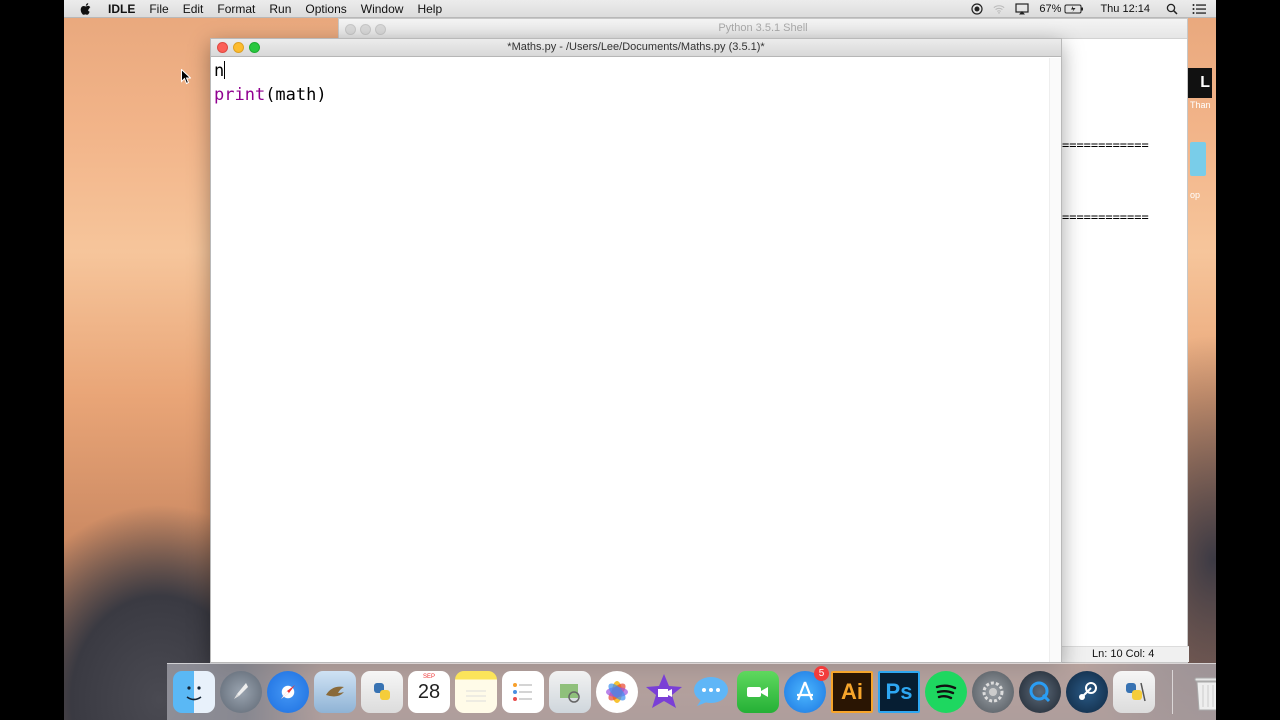 This screenshot has height=720, width=1280. What do you see at coordinates (382, 692) in the screenshot?
I see `python-launcher-icon` at bounding box center [382, 692].